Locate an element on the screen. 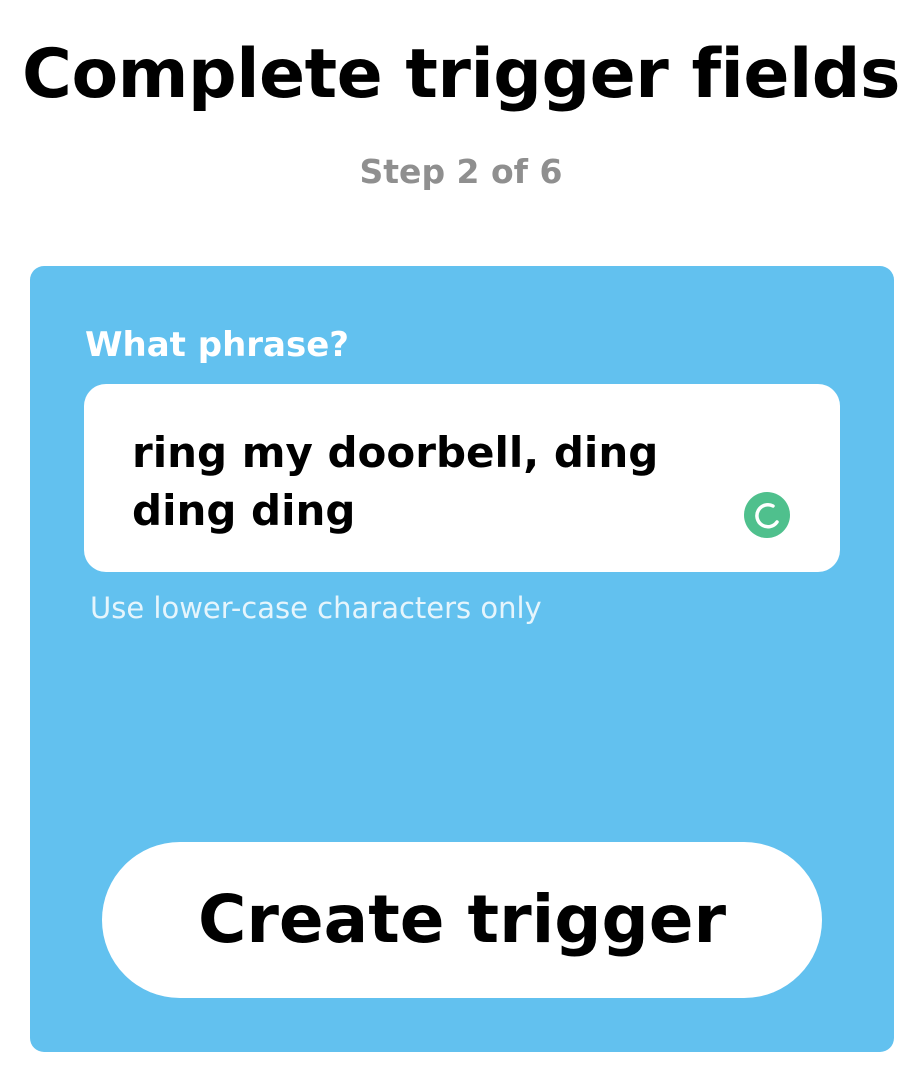 The width and height of the screenshot is (922, 1072). phrase-helper-text: Use lower-case characters only is located at coordinates (316, 608).